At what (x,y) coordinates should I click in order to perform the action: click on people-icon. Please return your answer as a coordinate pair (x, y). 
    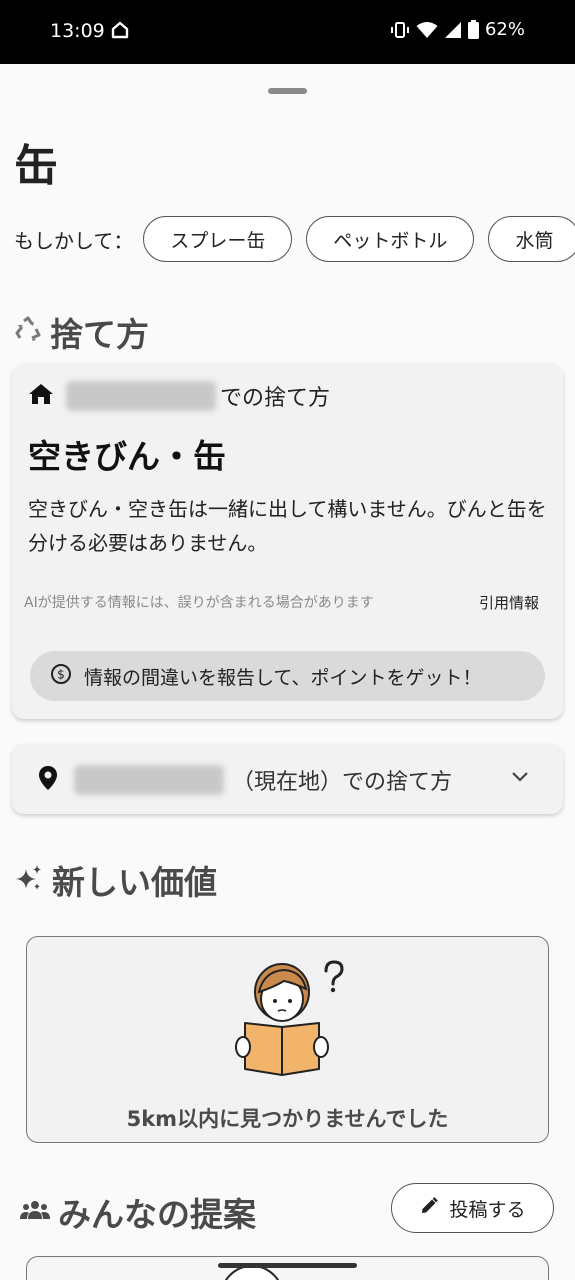
    Looking at the image, I should click on (35, 1212).